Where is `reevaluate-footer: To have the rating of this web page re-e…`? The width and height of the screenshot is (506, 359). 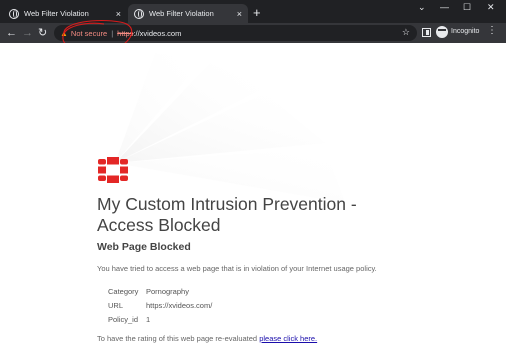
reevaluate-footer: To have the rating of this web page re-e… is located at coordinates (207, 338).